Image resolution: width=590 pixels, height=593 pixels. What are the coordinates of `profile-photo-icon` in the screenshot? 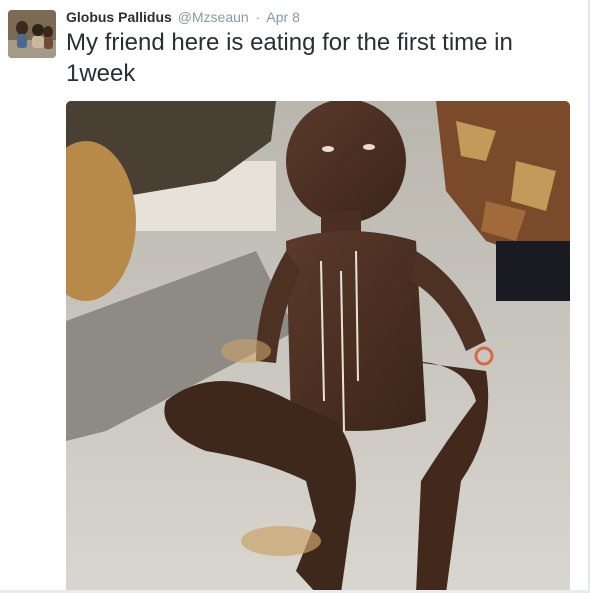 It's located at (32, 34).